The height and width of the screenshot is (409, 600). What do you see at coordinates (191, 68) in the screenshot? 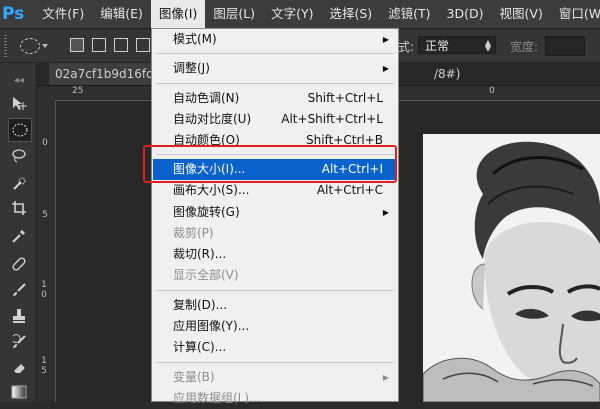
I see `menu-item-label: 调整(J)` at bounding box center [191, 68].